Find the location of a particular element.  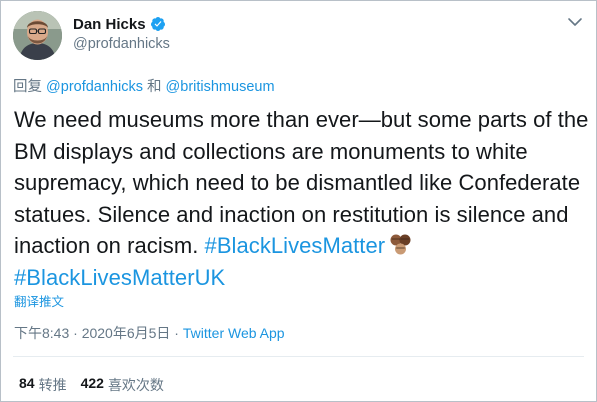

retweets-label: 转推 is located at coordinates (52, 385).